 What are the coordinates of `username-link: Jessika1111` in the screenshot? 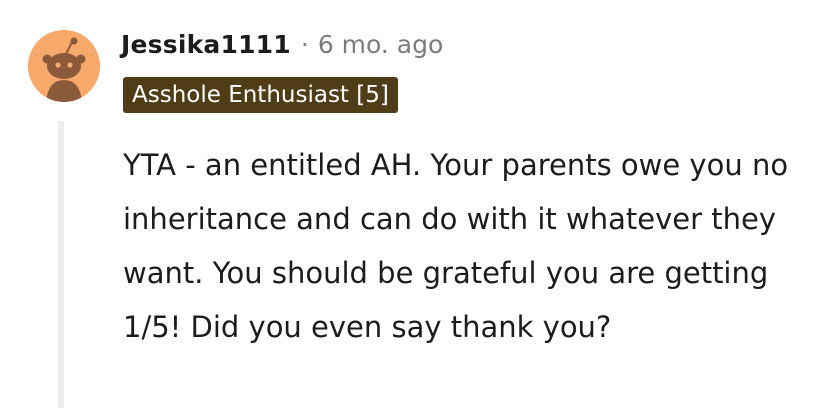 It's located at (206, 44).